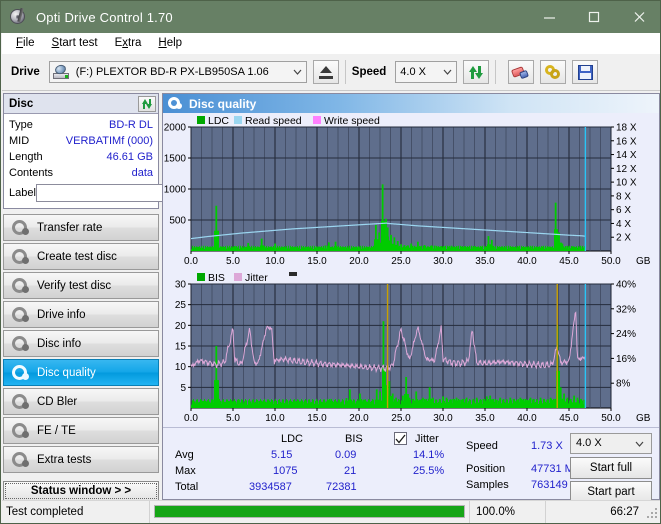  What do you see at coordinates (81, 104) in the screenshot?
I see `disc-info-header: Disc` at bounding box center [81, 104].